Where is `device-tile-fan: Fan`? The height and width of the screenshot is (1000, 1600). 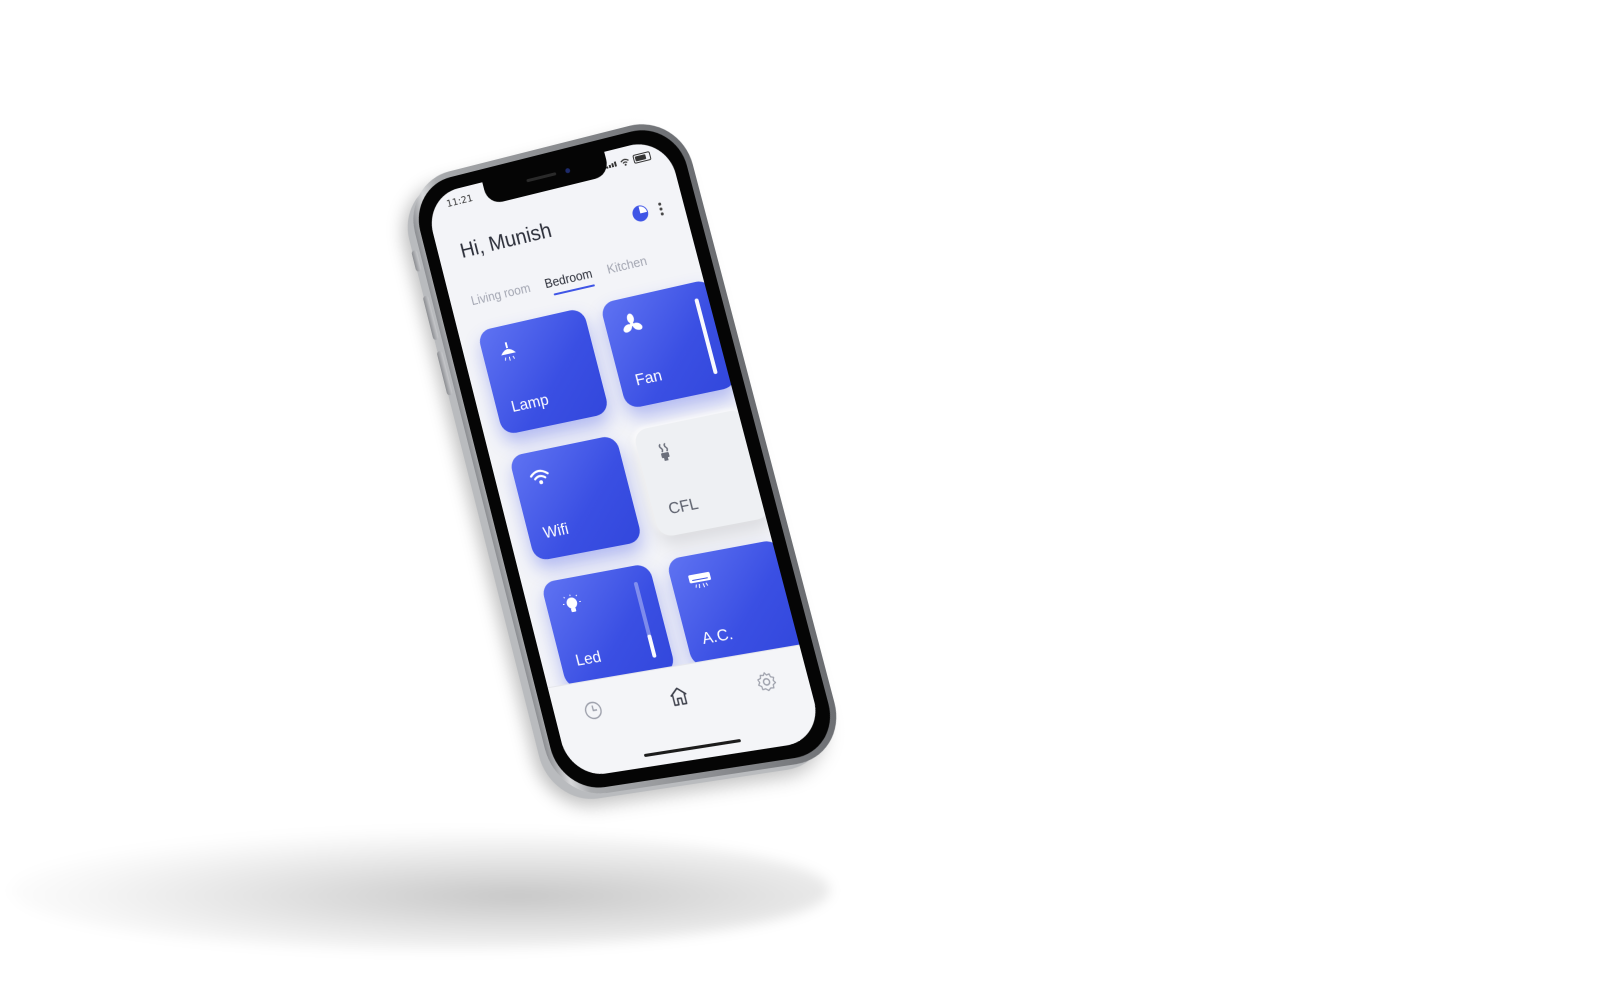
device-tile-fan: Fan is located at coordinates (669, 344).